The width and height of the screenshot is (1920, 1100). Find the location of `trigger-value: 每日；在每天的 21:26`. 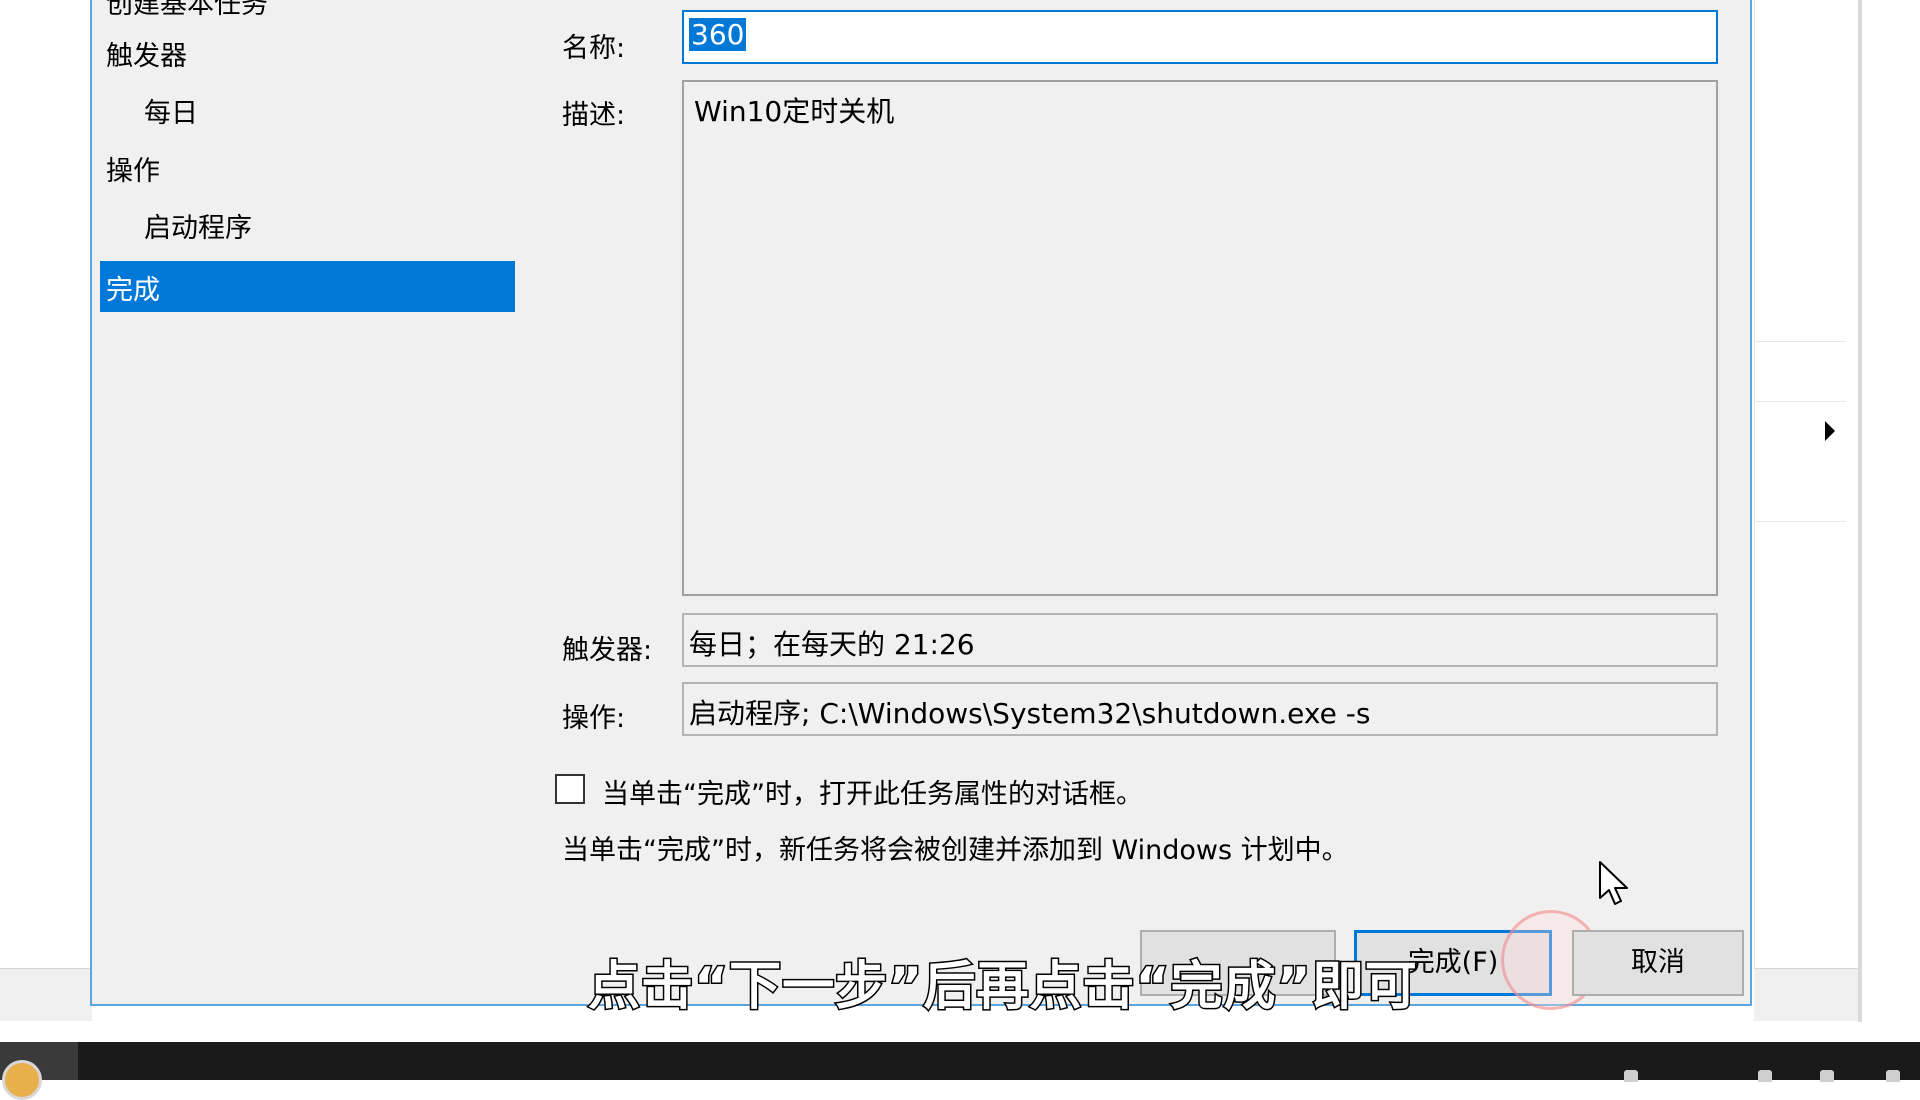

trigger-value: 每日；在每天的 21:26 is located at coordinates (832, 644).